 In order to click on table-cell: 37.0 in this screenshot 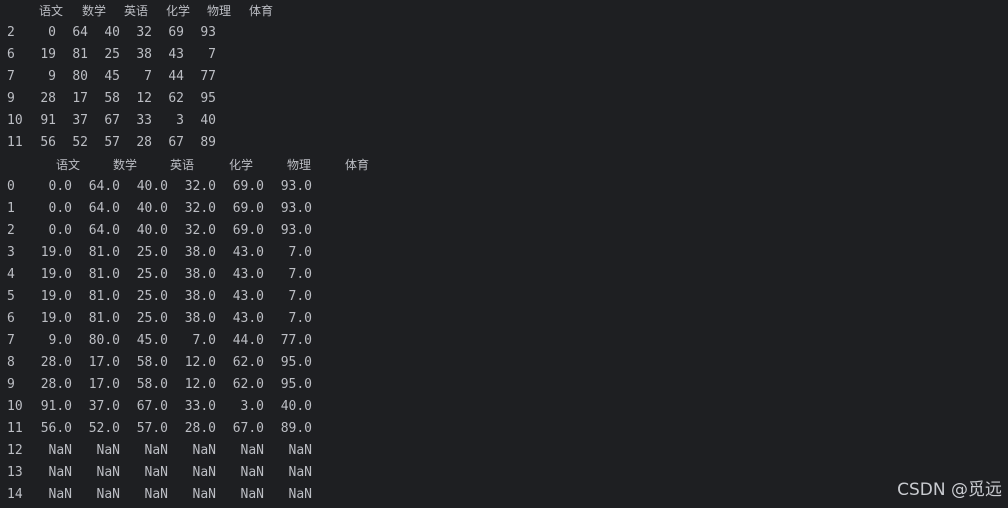, I will do `click(104, 406)`.